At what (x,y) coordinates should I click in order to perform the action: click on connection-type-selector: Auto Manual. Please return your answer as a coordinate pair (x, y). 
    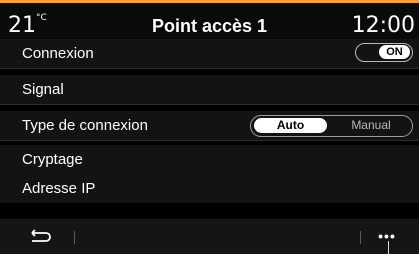
    Looking at the image, I should click on (331, 126).